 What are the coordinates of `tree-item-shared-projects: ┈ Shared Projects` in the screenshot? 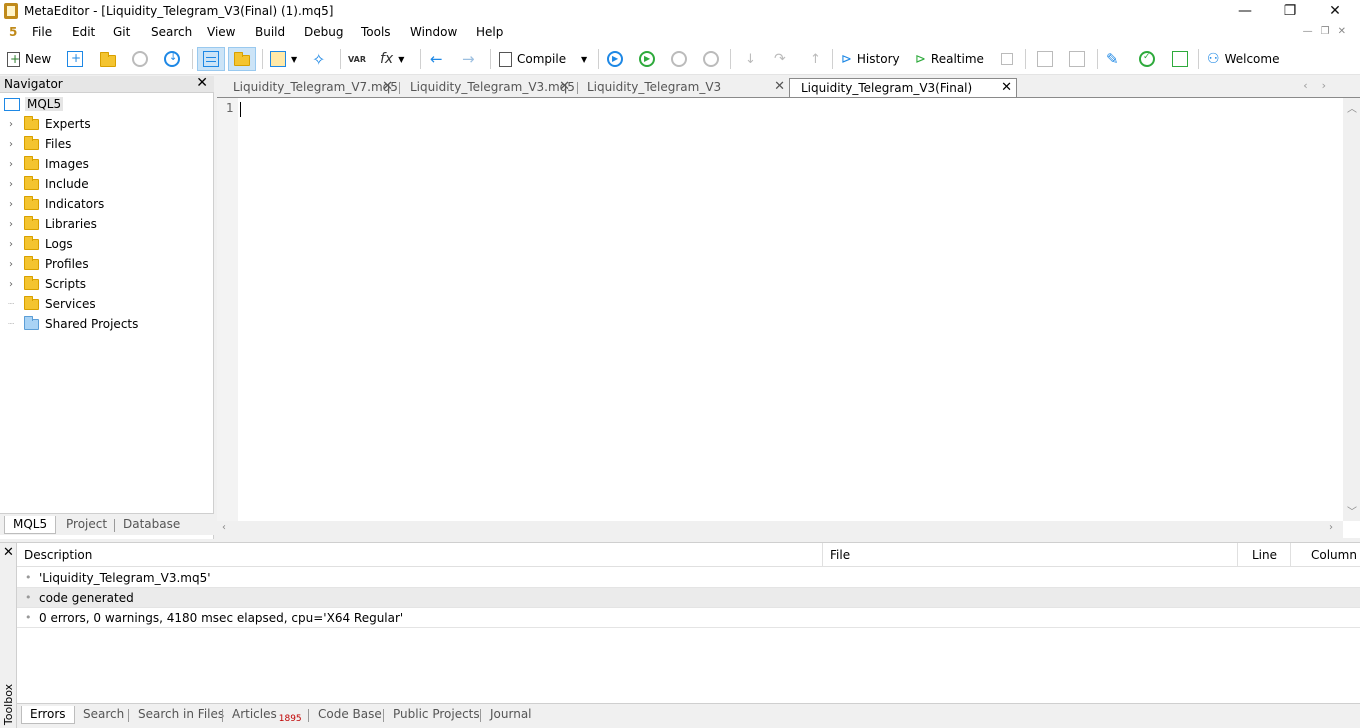 It's located at (72, 324).